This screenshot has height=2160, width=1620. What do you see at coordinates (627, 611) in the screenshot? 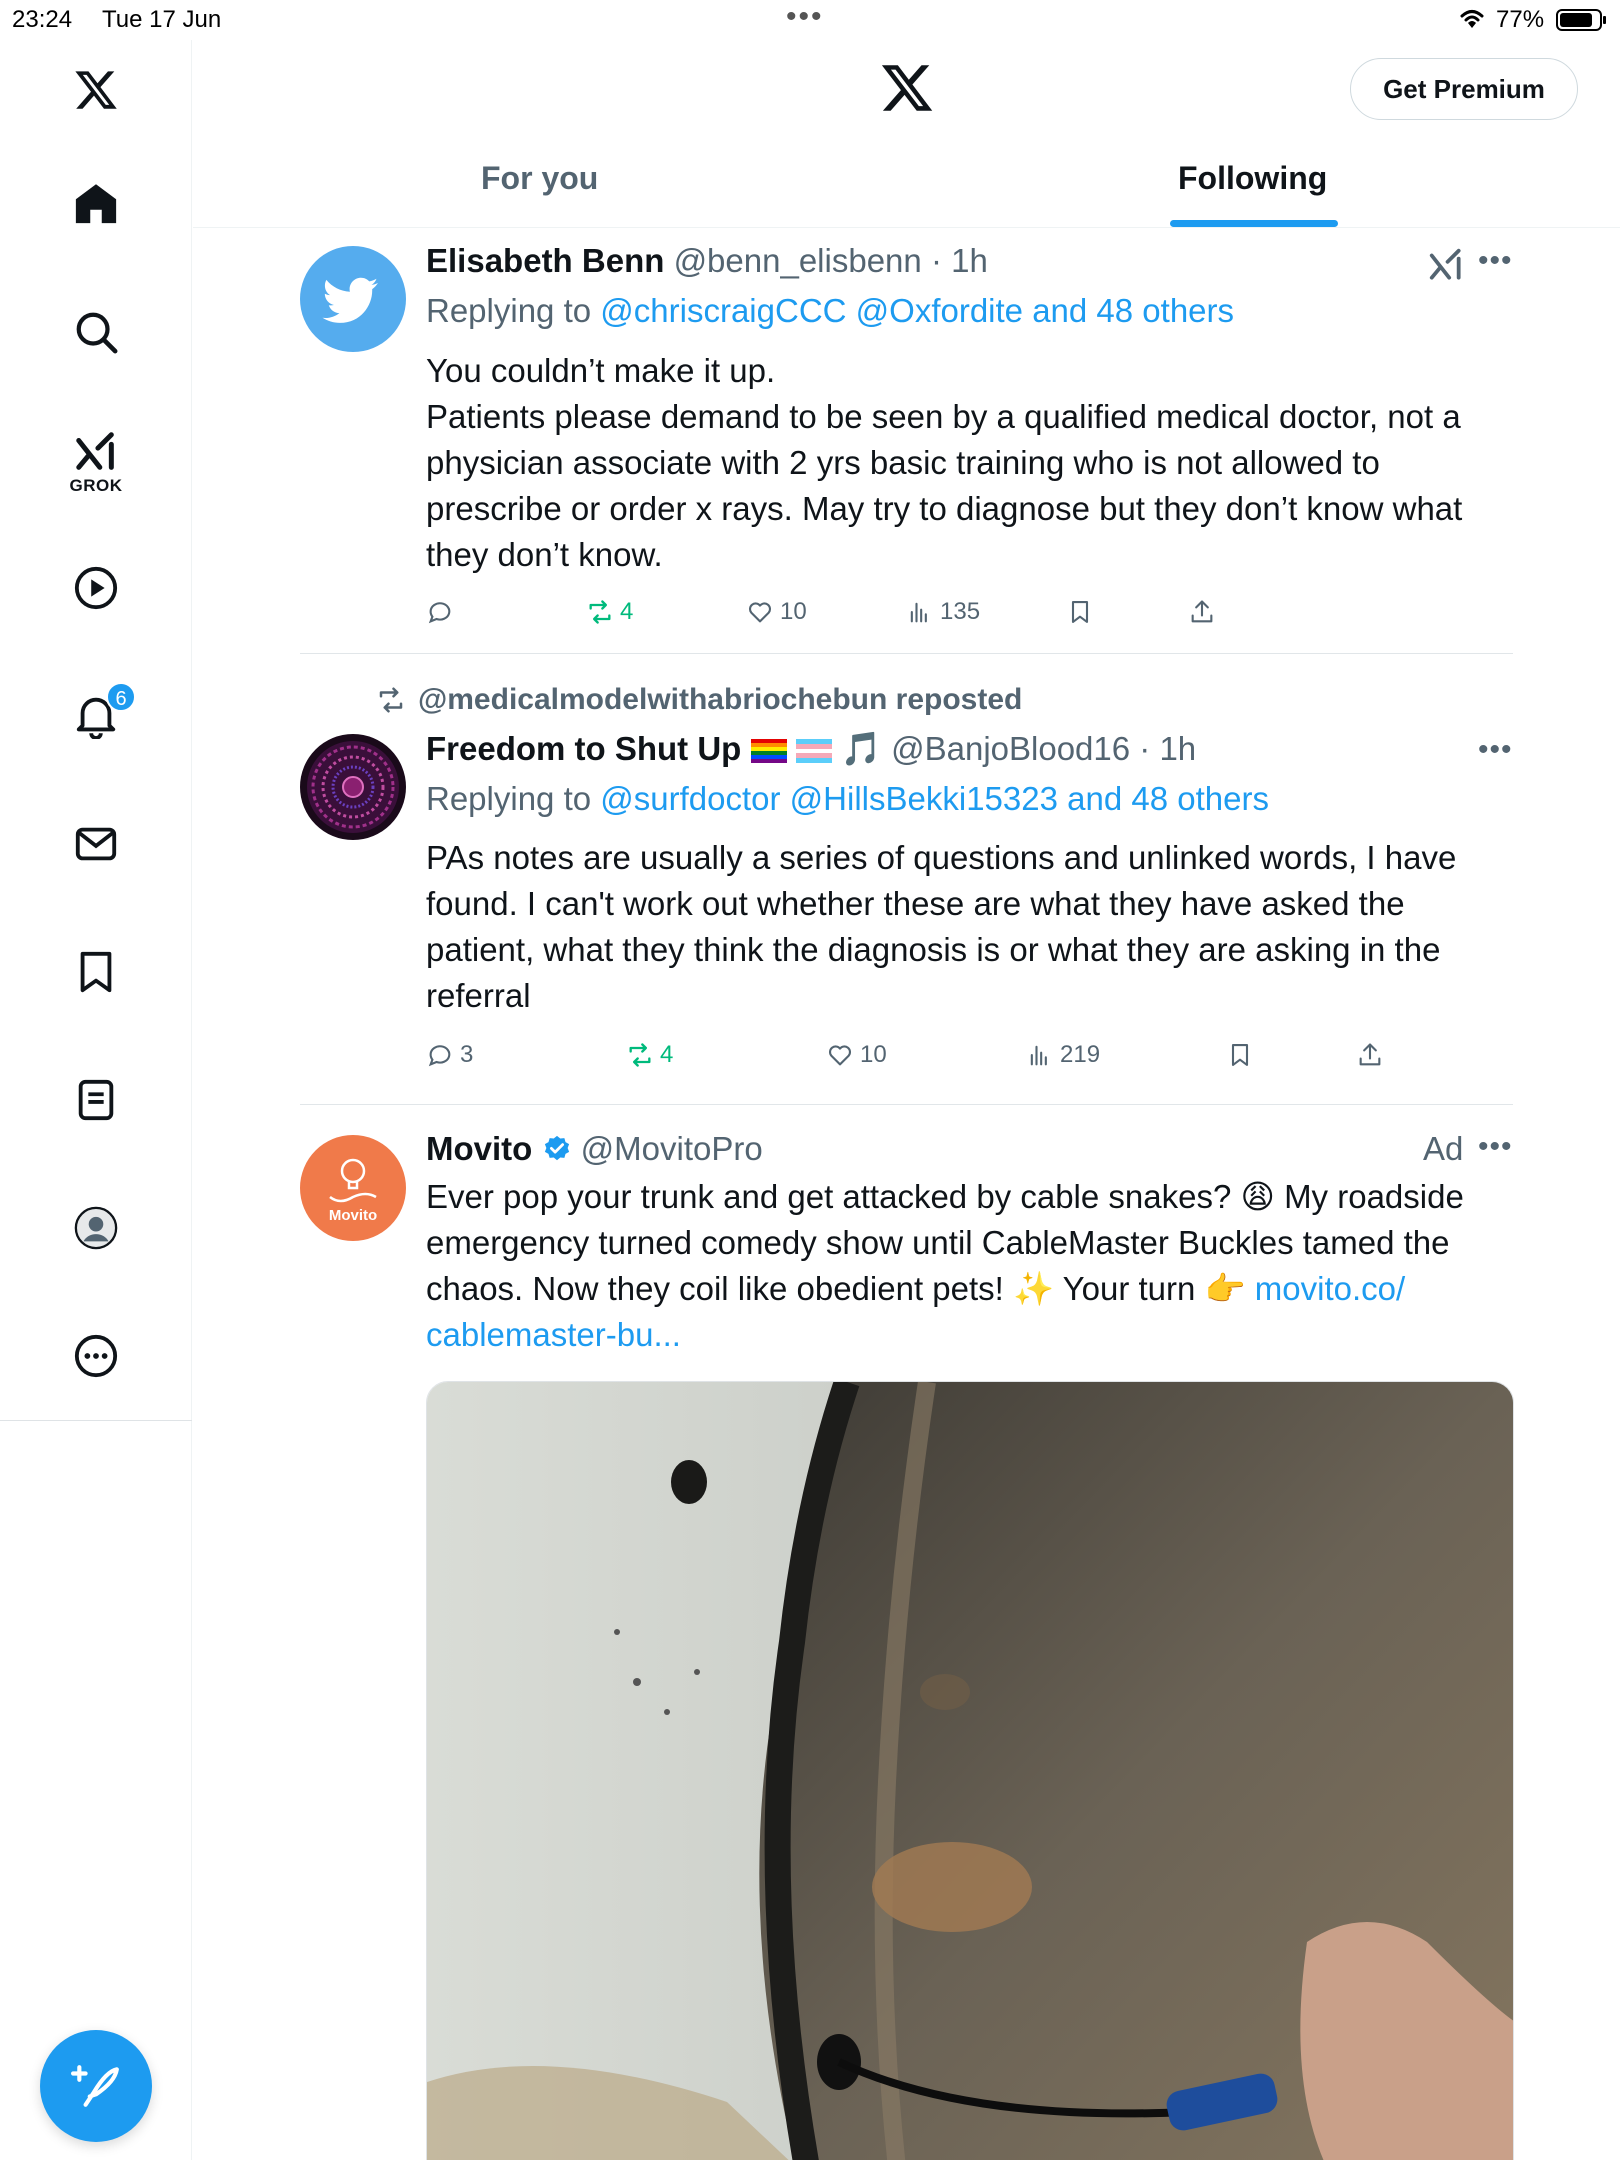
I see `repost-count: 4` at bounding box center [627, 611].